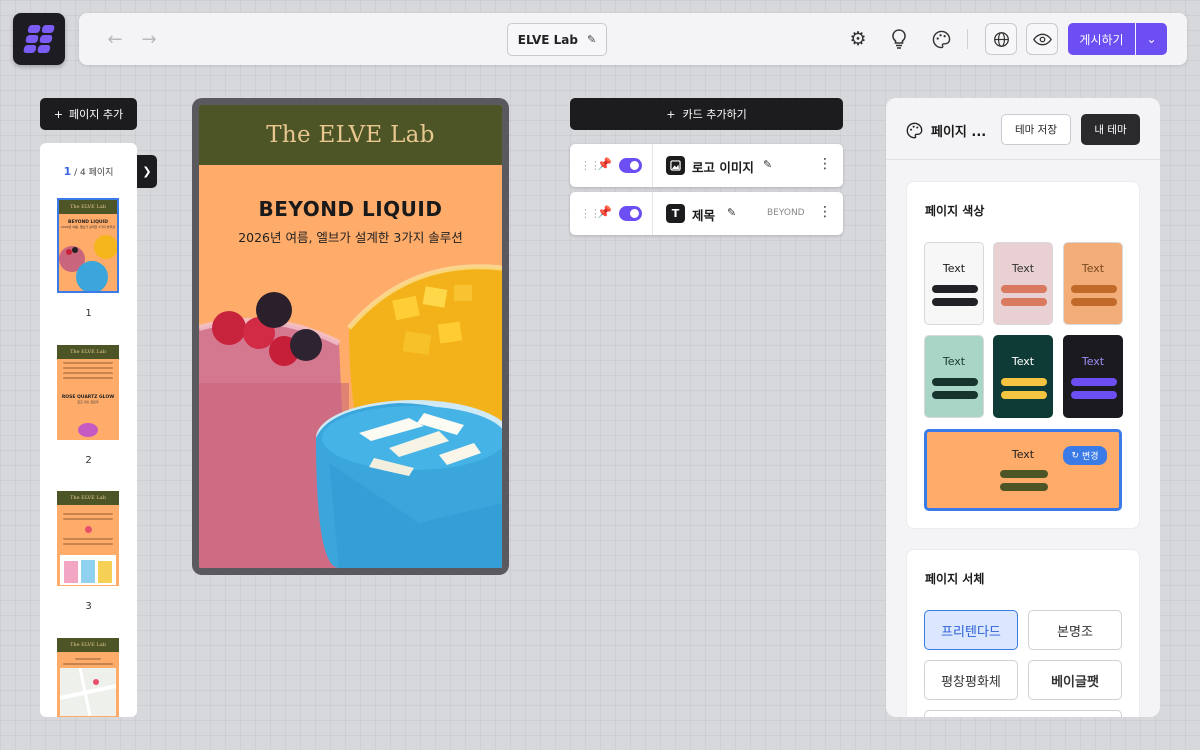  What do you see at coordinates (954, 376) in the screenshot?
I see `color-swatch-4: Text` at bounding box center [954, 376].